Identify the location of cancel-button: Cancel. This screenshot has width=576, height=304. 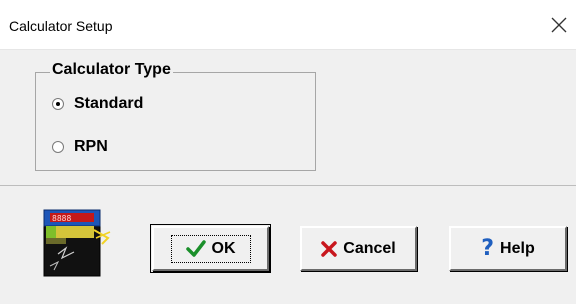
(358, 248).